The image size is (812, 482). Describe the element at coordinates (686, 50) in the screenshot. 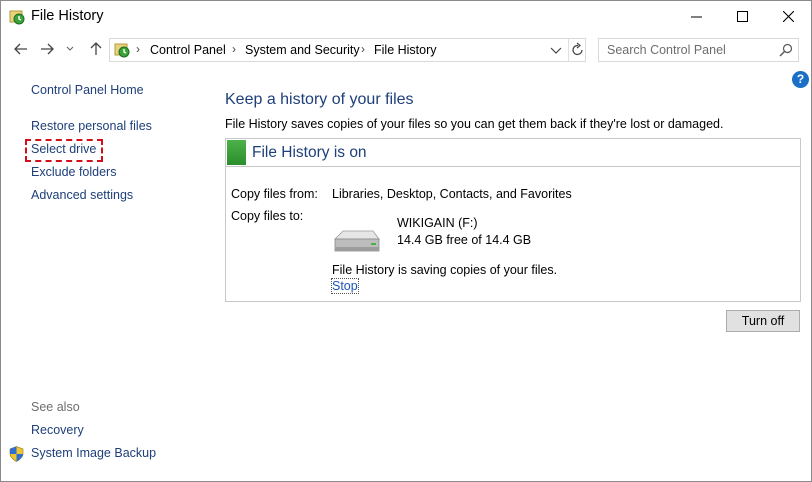

I see `search-input` at that location.